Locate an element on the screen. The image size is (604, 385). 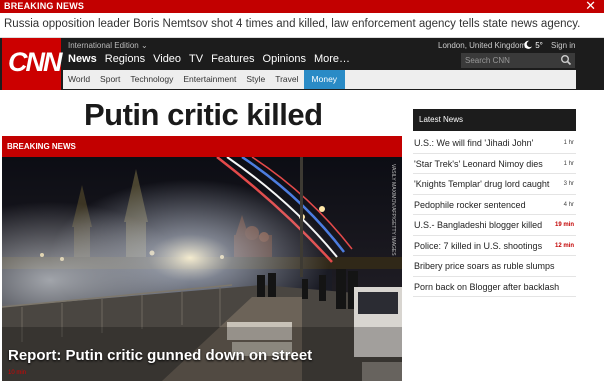
list-item: Pedophile rocker sentenced 4 hr is located at coordinates (494, 205).